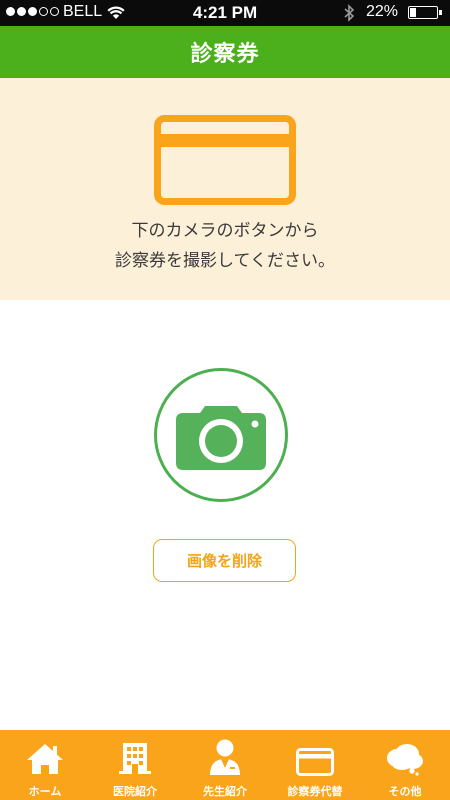 The height and width of the screenshot is (800, 450). Describe the element at coordinates (423, 12) in the screenshot. I see `battery-icon` at that location.